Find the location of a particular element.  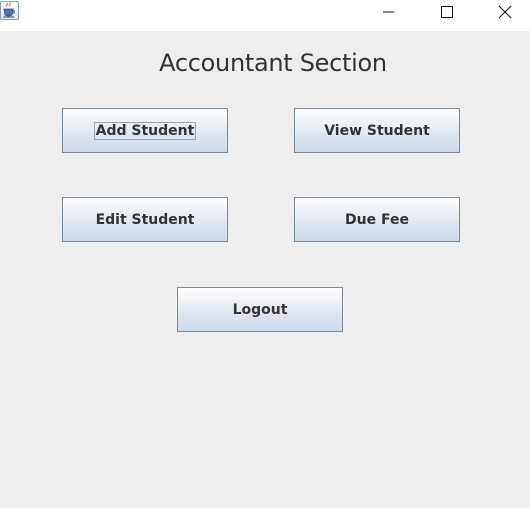

minimize-button is located at coordinates (390, 12).